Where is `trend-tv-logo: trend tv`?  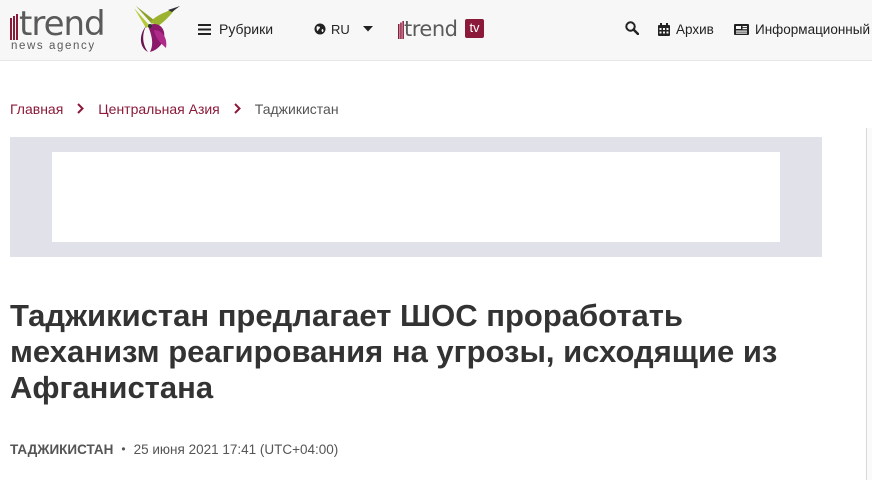
trend-tv-logo: trend tv is located at coordinates (443, 29).